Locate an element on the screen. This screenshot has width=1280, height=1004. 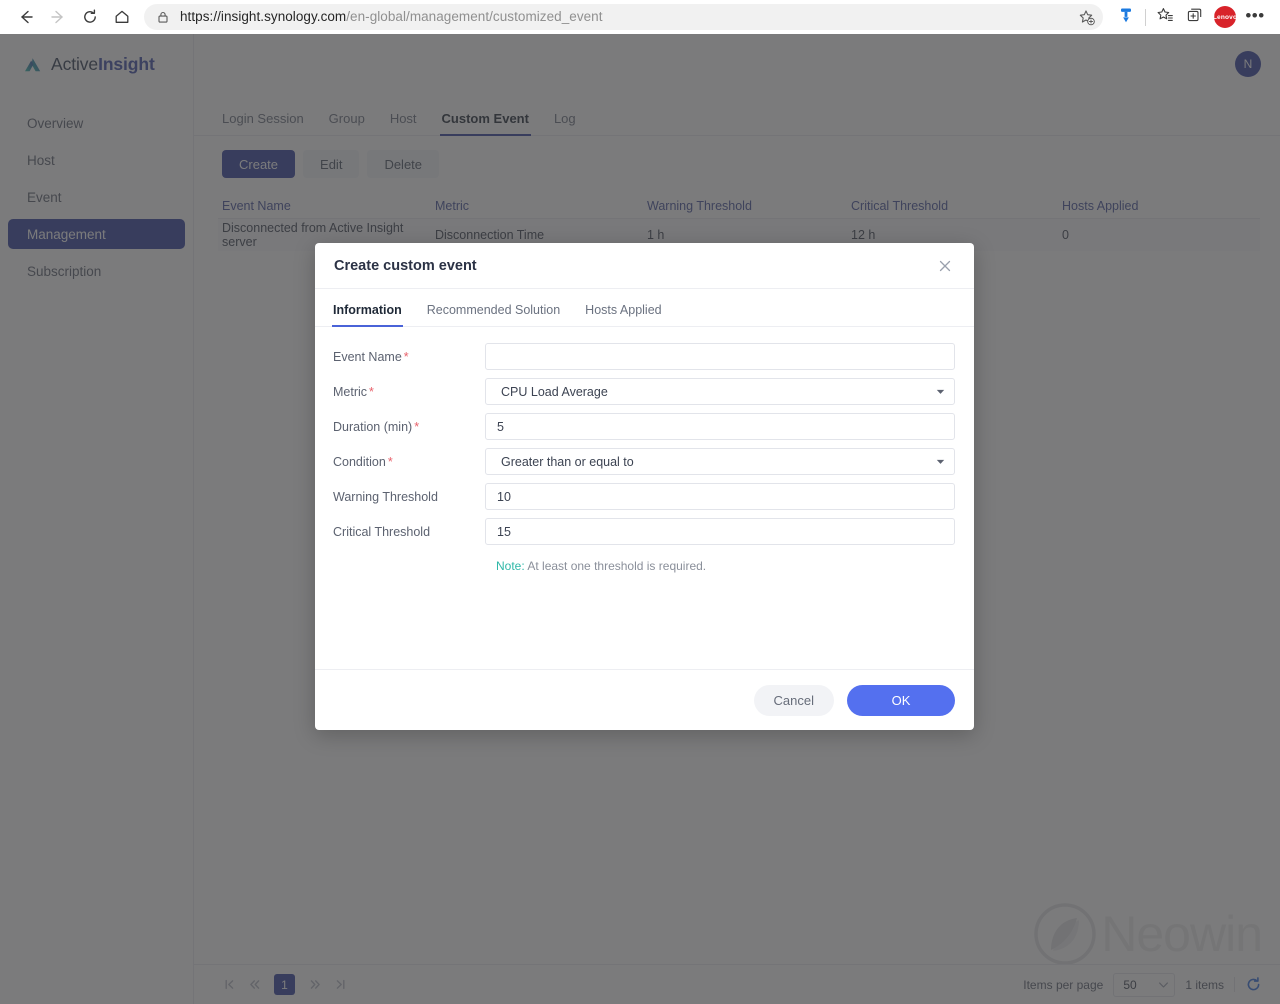
dialog-title: Create custom event is located at coordinates (405, 265).